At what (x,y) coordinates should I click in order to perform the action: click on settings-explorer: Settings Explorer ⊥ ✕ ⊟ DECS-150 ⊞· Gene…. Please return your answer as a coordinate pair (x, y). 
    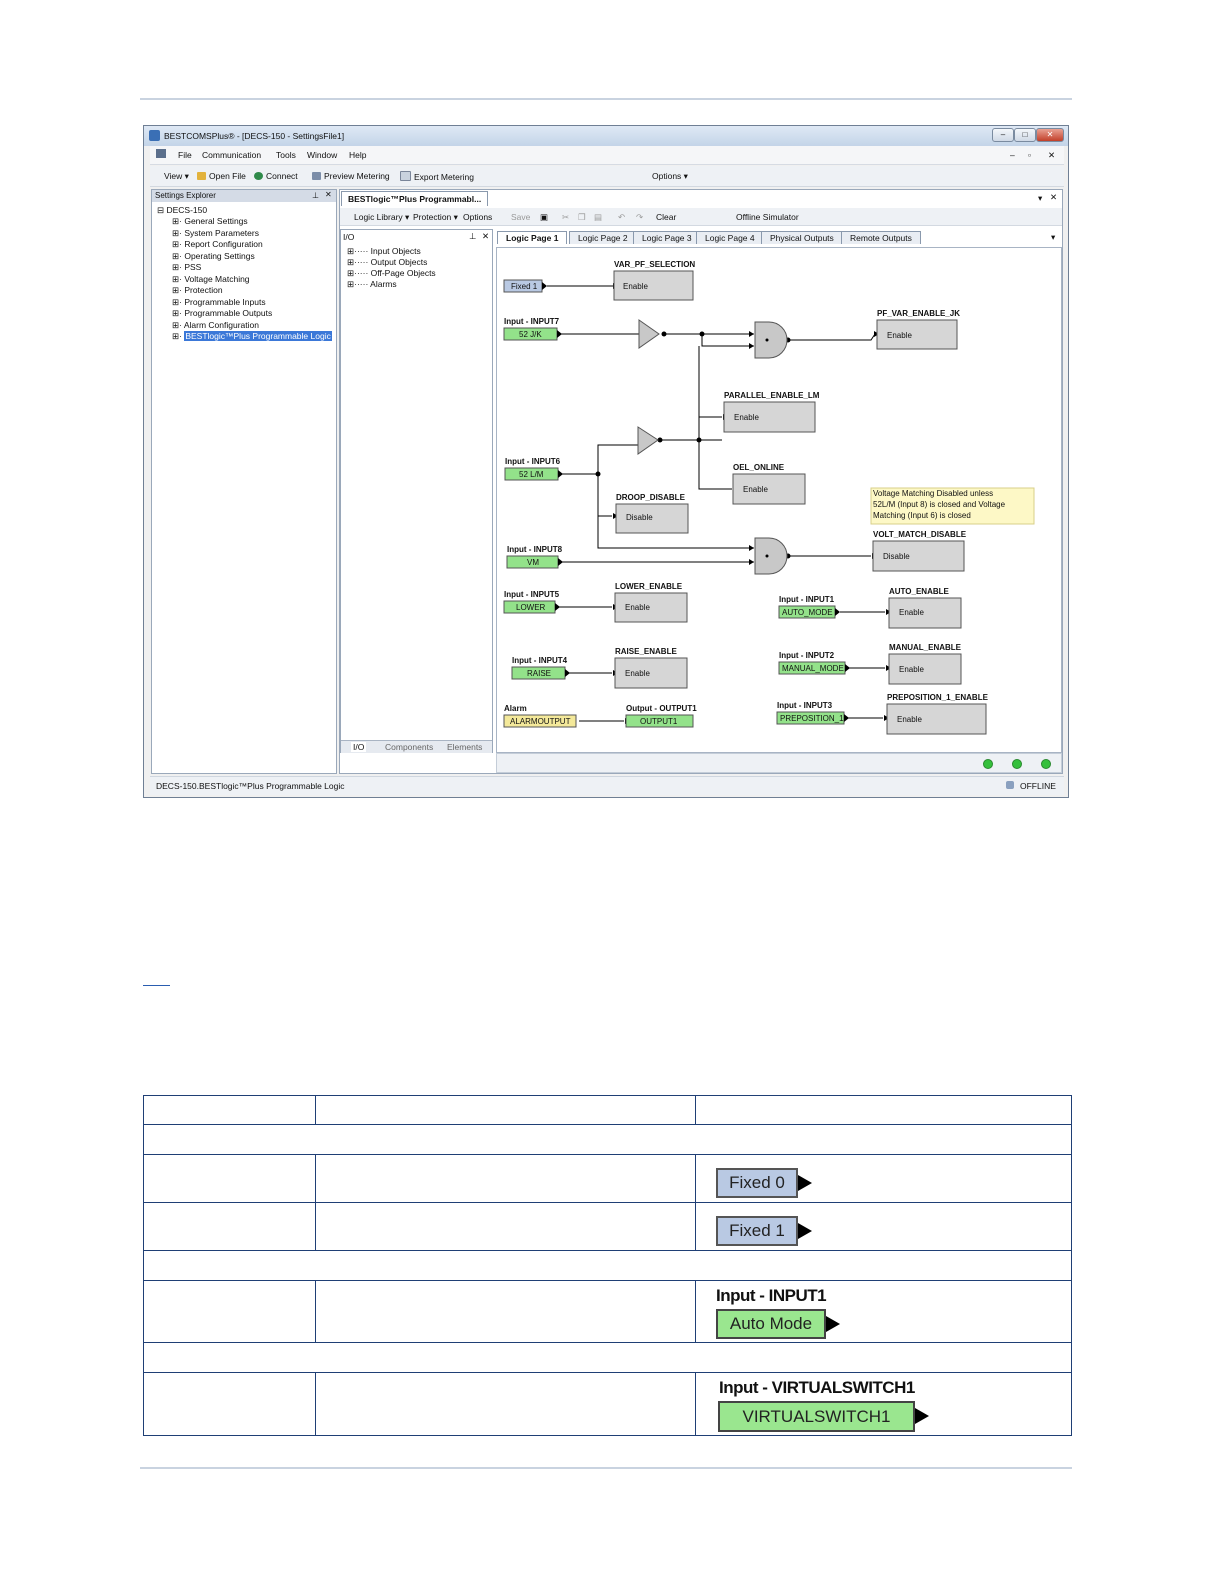
    Looking at the image, I should click on (244, 481).